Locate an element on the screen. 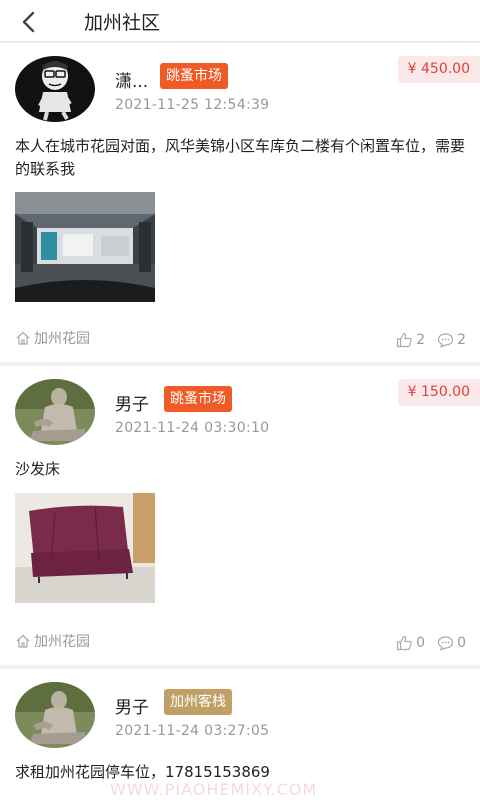  like-count: 2 is located at coordinates (421, 340).